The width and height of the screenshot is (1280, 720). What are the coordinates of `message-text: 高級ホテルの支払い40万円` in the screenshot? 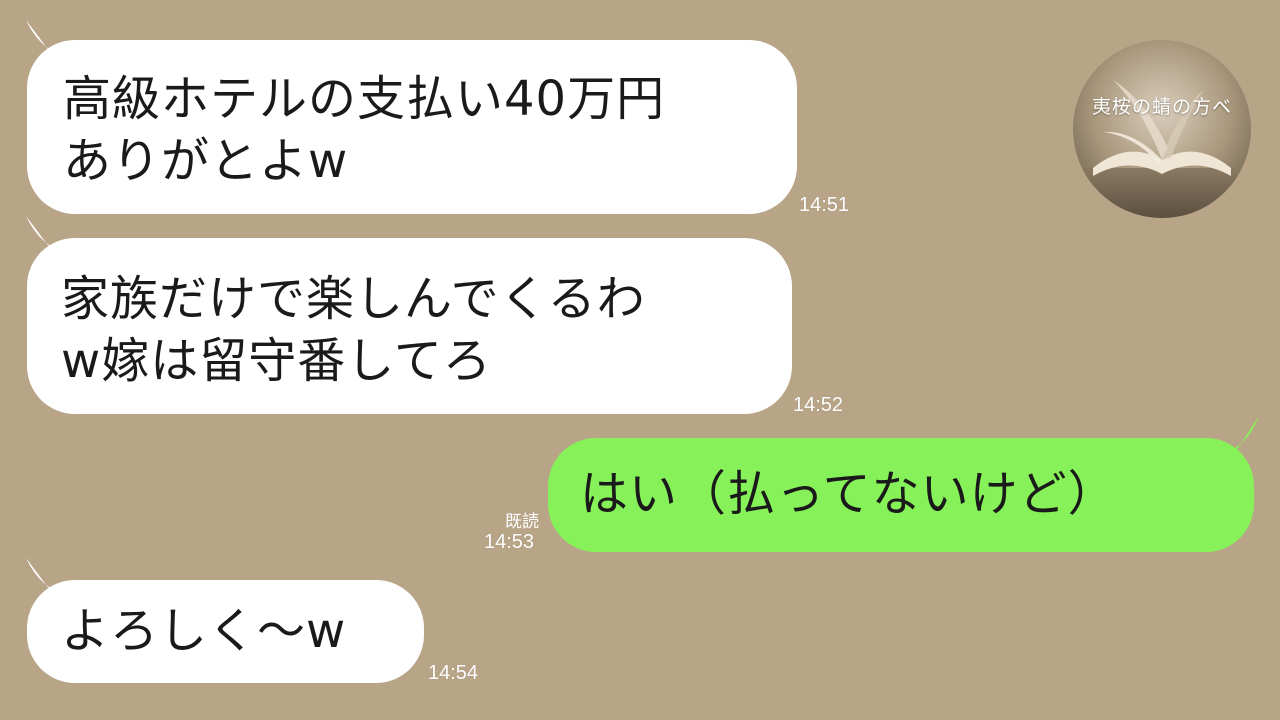 It's located at (364, 99).